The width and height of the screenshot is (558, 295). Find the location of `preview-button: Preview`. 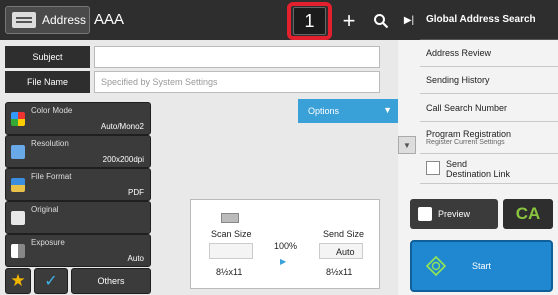

preview-button: Preview is located at coordinates (454, 214).